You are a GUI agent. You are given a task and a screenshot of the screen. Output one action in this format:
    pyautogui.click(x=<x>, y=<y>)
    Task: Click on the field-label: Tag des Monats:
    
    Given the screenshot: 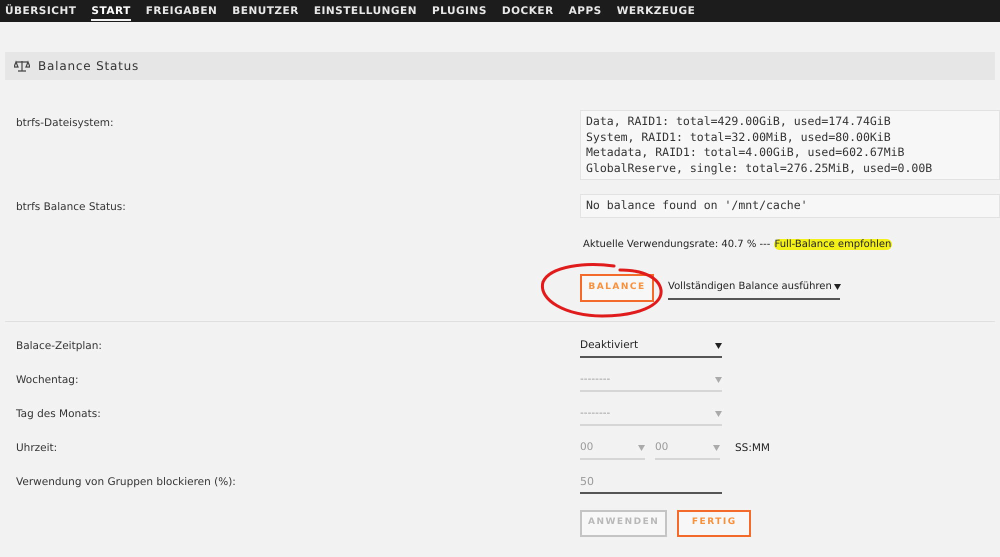 What is the action you would take?
    pyautogui.click(x=58, y=414)
    